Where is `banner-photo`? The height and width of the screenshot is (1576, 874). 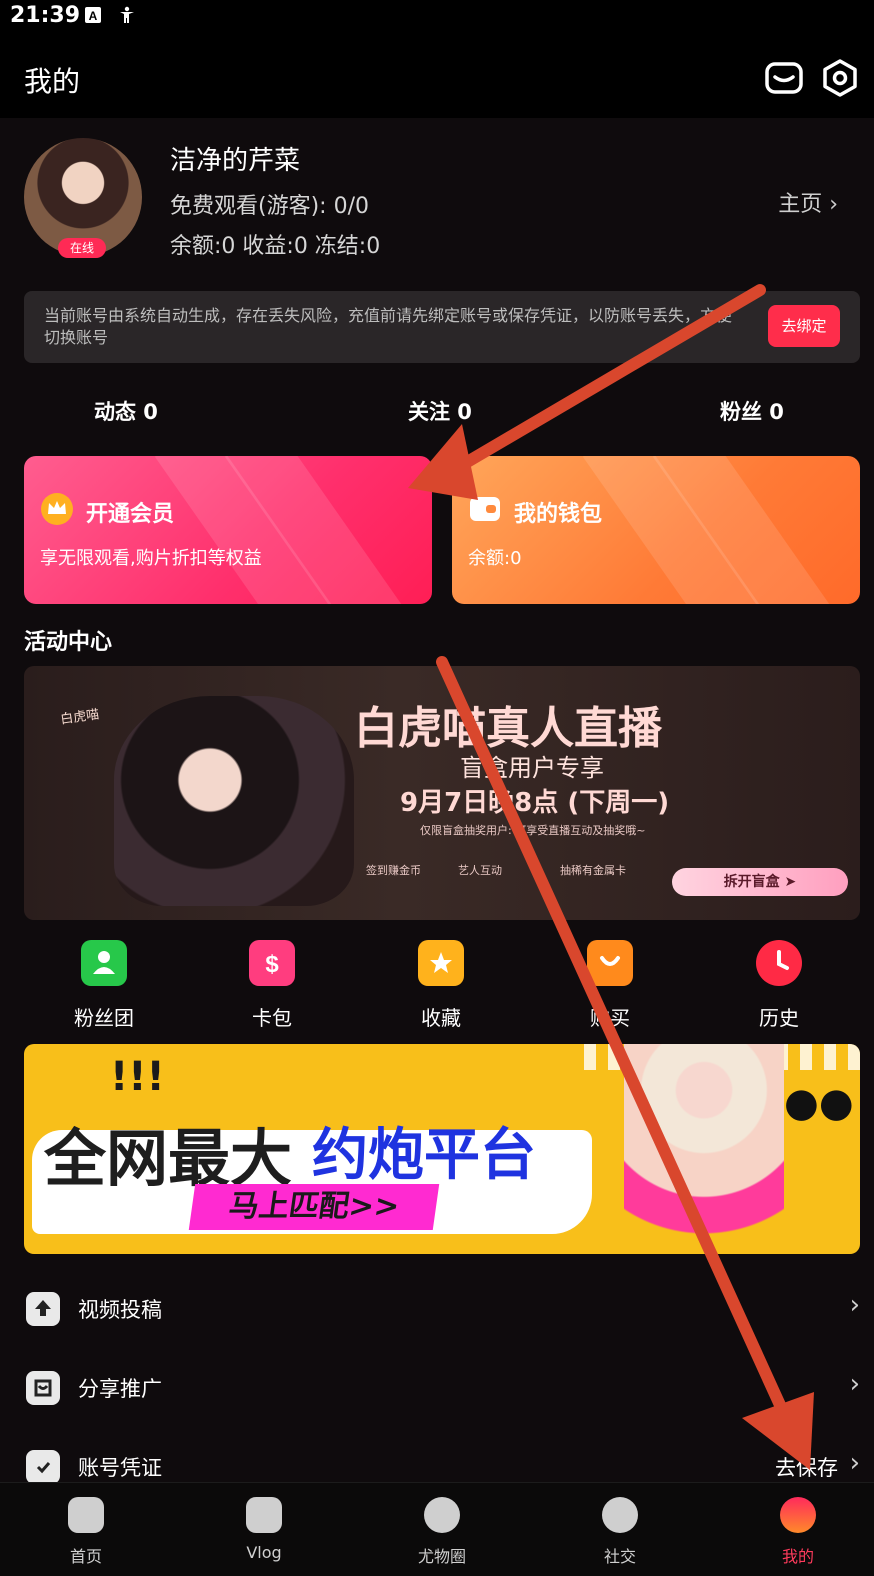 banner-photo is located at coordinates (234, 801).